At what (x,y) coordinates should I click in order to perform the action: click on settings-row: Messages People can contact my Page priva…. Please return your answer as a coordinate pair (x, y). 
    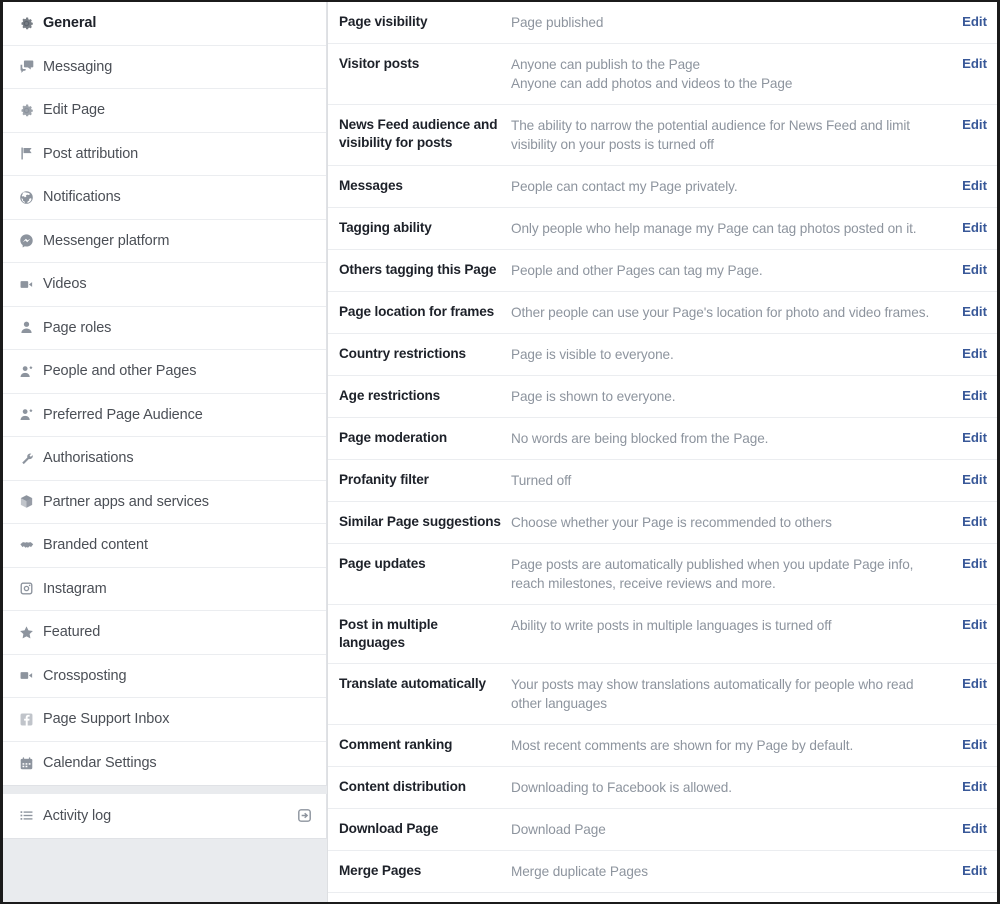
    Looking at the image, I should click on (662, 187).